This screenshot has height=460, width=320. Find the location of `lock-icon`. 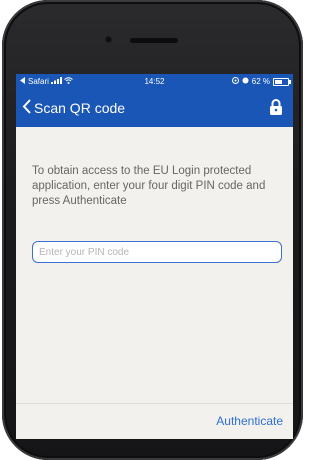

lock-icon is located at coordinates (276, 107).